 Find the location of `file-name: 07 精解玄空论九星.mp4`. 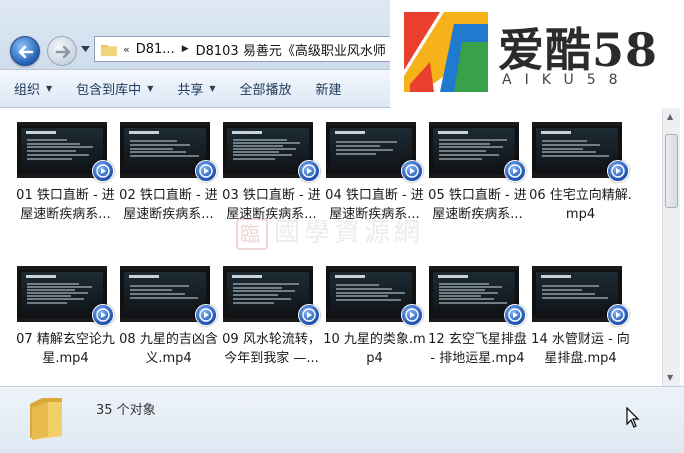

file-name: 07 精解玄空论九星.mp4 is located at coordinates (65, 349).